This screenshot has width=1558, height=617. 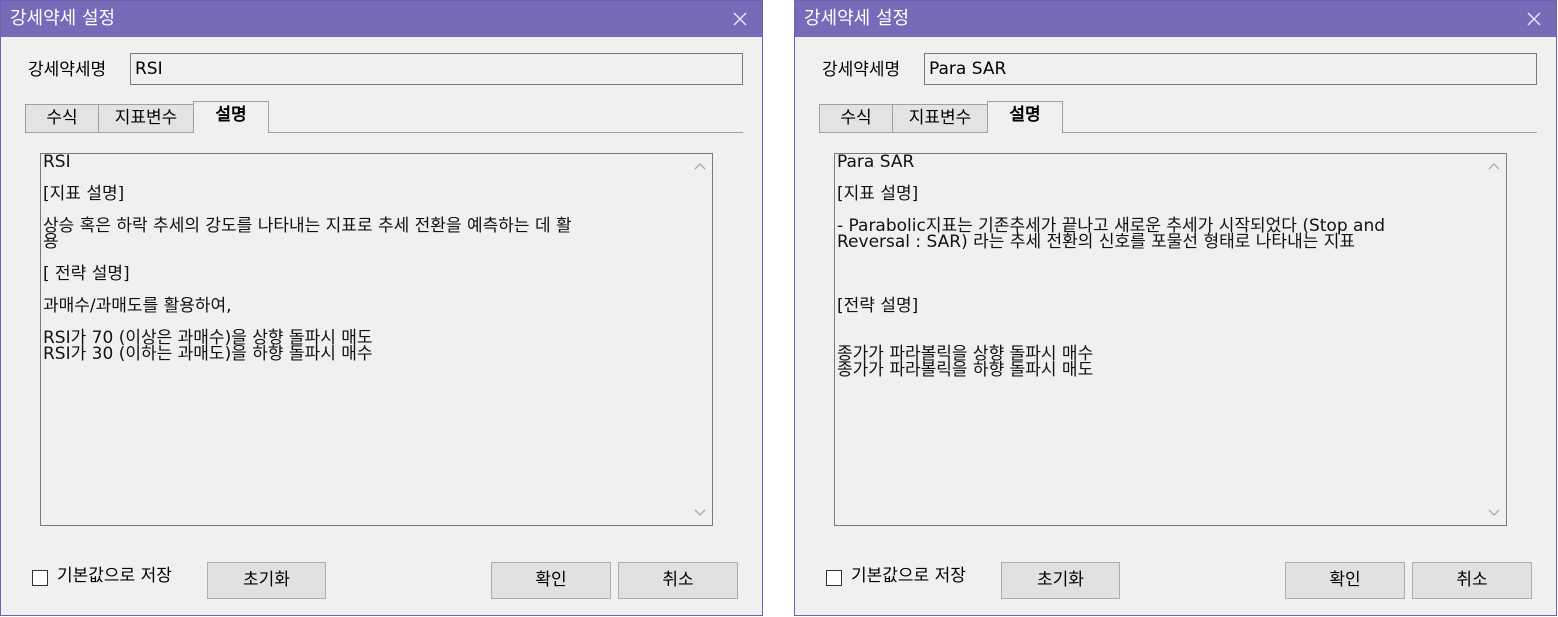 I want to click on description-line: RSI, so click(x=57, y=162).